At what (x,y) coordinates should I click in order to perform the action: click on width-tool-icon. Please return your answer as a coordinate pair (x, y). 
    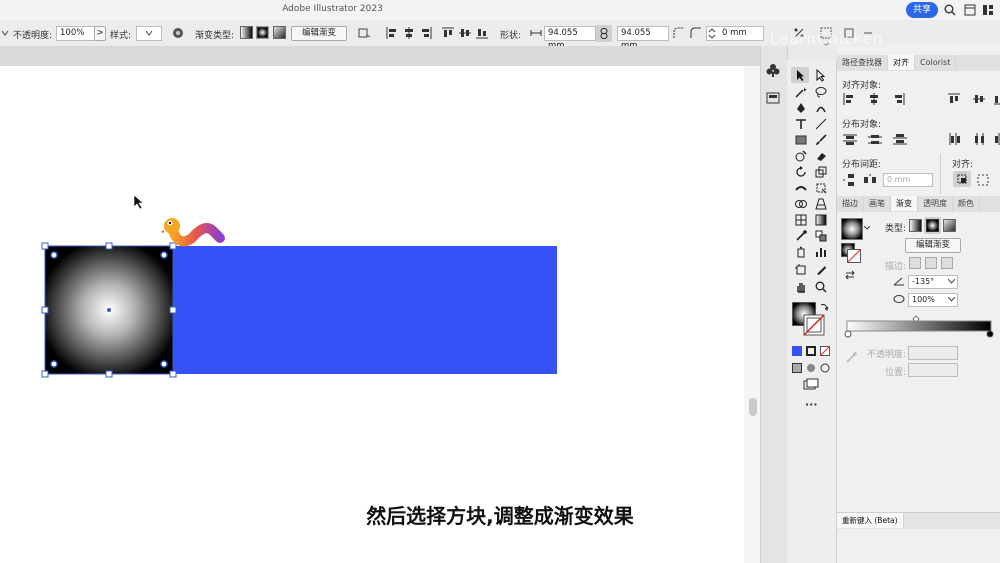
    Looking at the image, I should click on (801, 188).